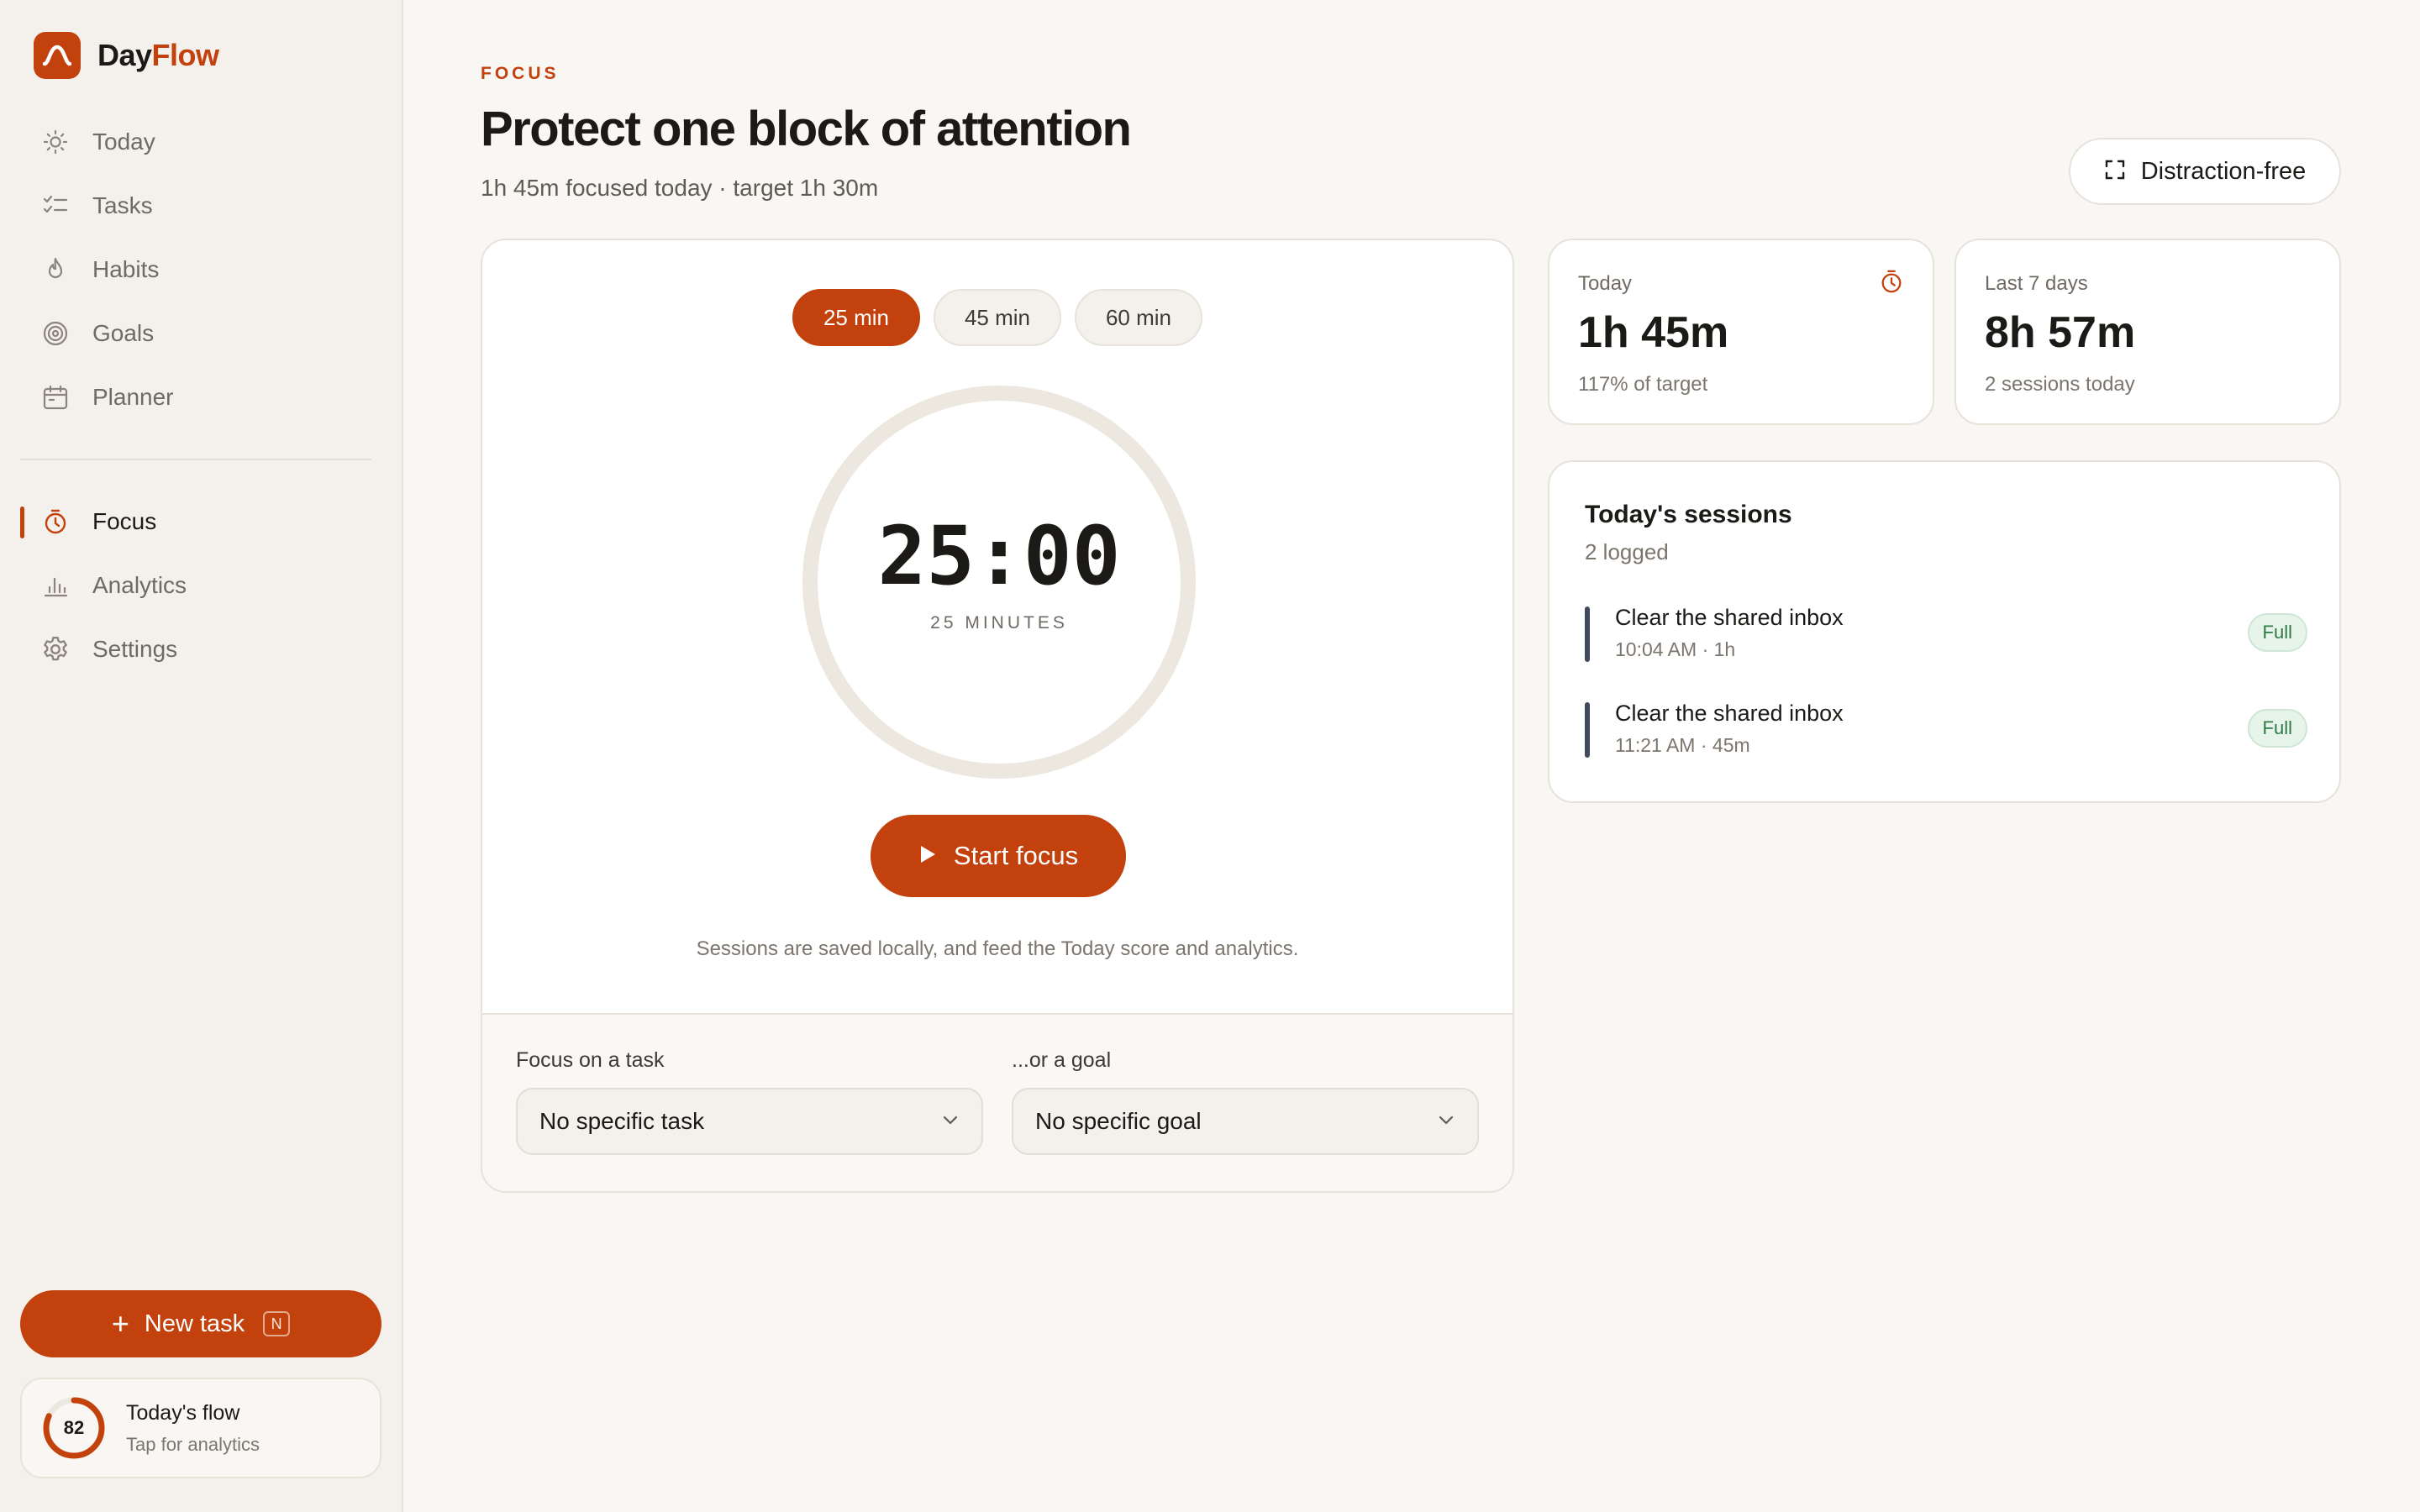 This screenshot has width=2420, height=1512. I want to click on new-task-button: + New task N, so click(200, 1323).